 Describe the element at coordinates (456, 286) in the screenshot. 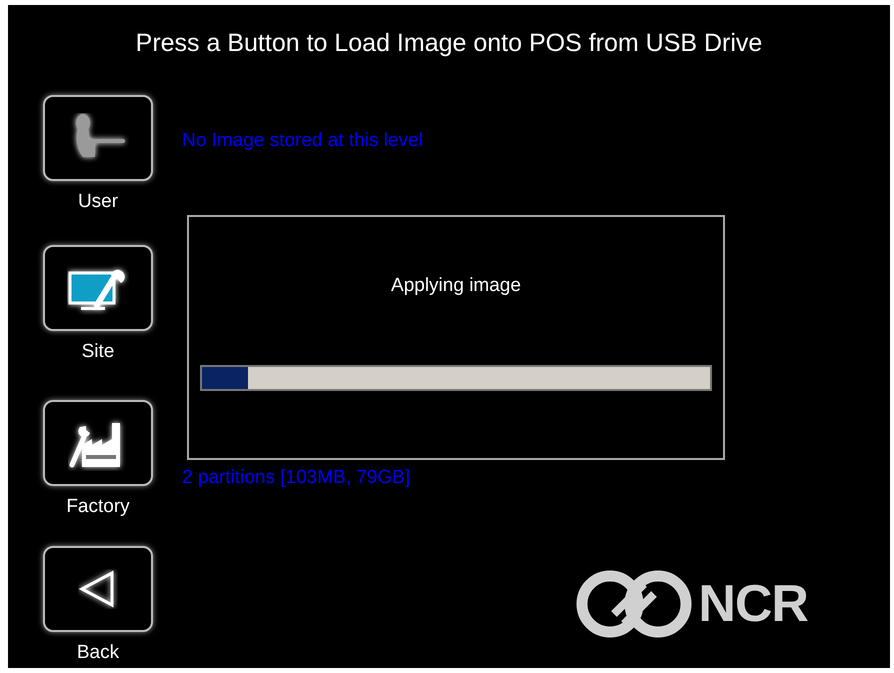

I see `dialog-message: Applying image` at that location.